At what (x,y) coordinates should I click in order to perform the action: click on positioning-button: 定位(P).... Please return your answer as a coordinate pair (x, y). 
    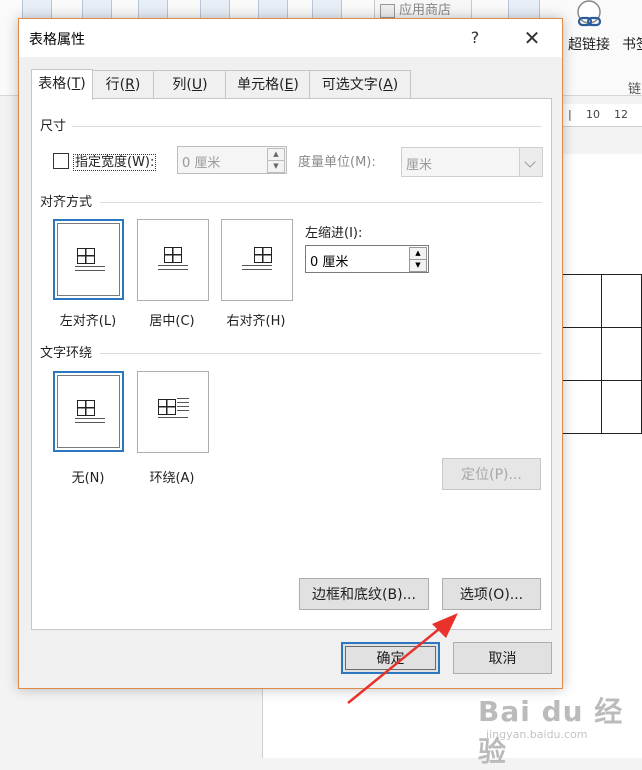
    Looking at the image, I should click on (491, 474).